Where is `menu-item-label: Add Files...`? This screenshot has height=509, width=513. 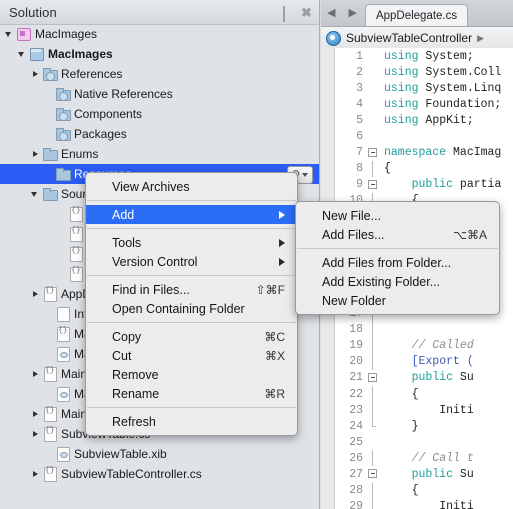 menu-item-label: Add Files... is located at coordinates (353, 234).